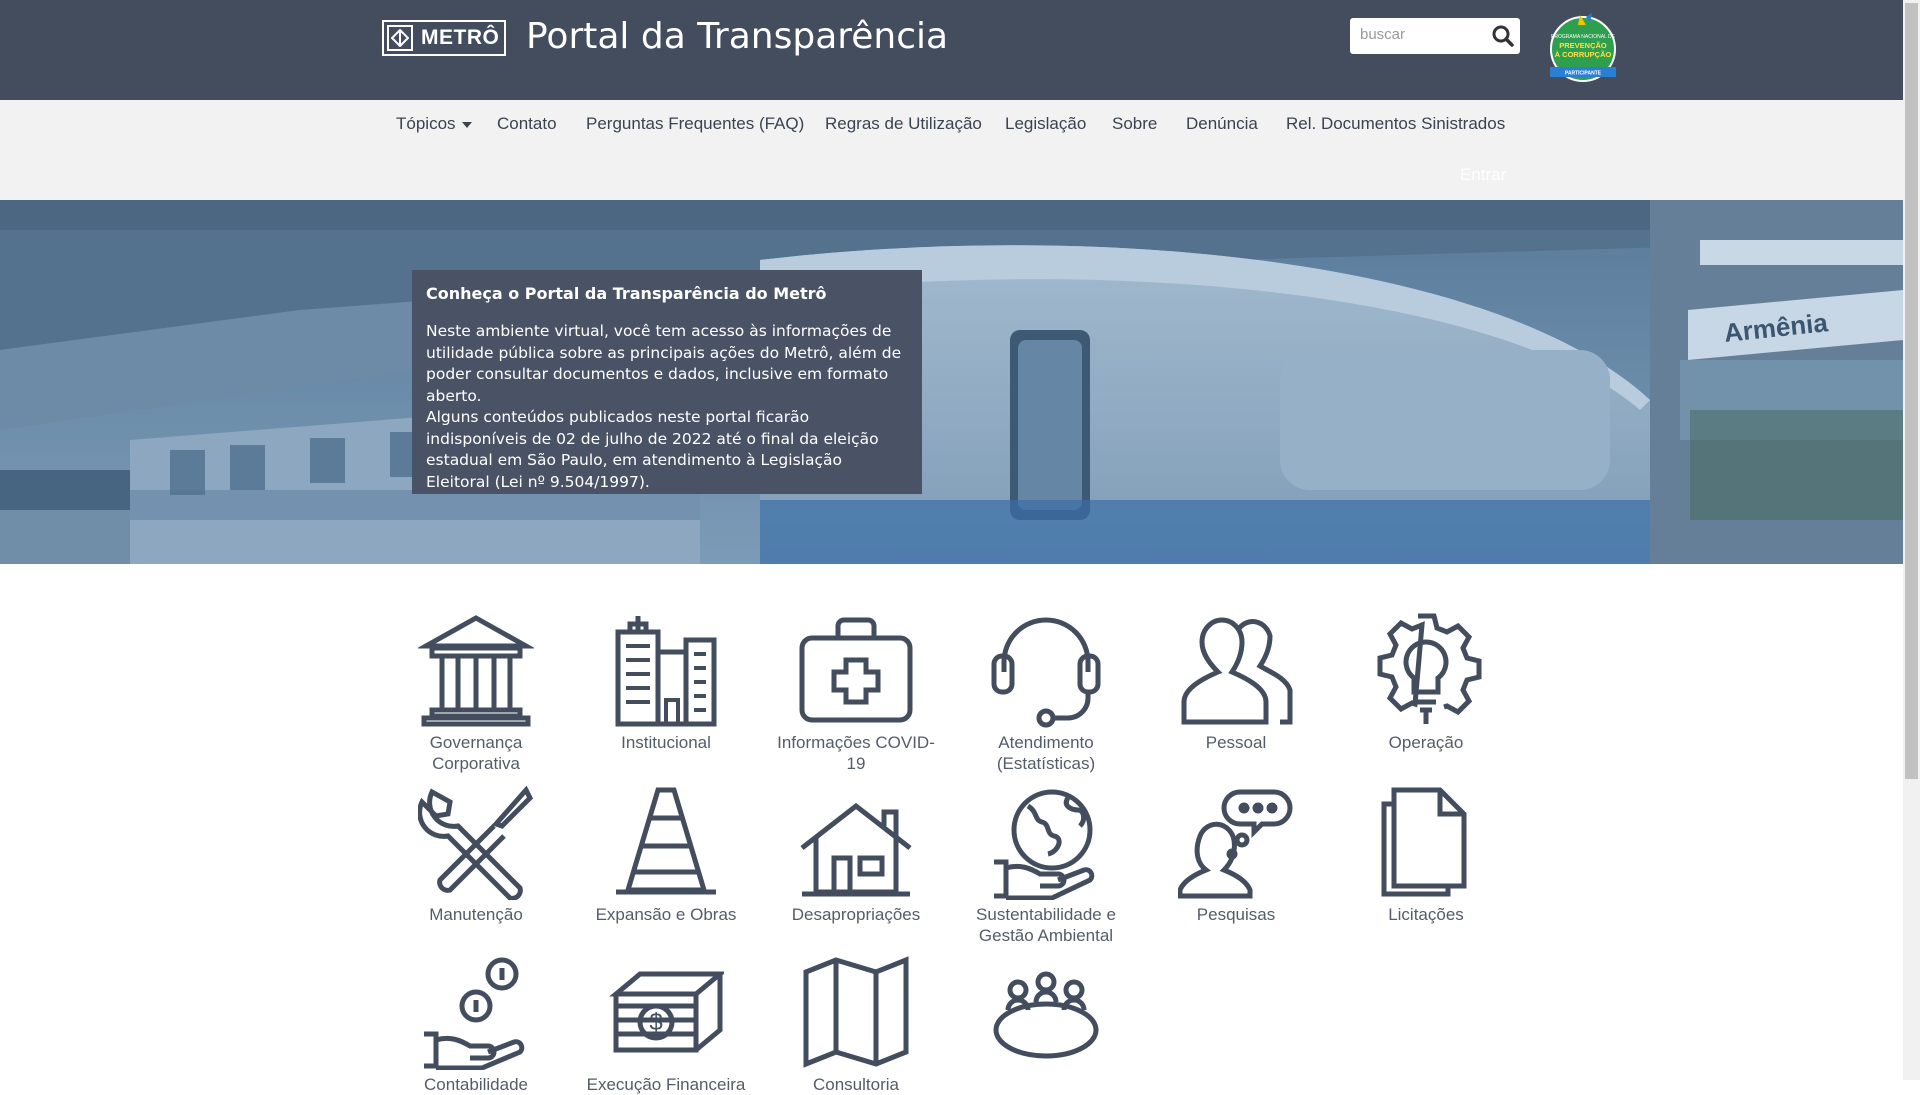 This screenshot has width=1920, height=1095. I want to click on topic-label: Sustentabilidade e Gestão Ambiental, so click(1046, 925).